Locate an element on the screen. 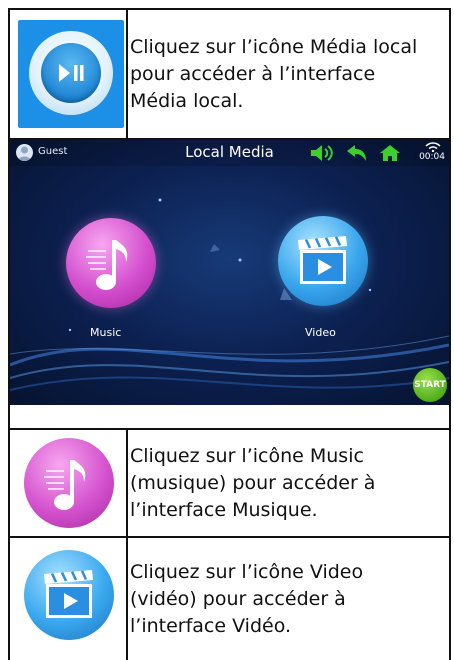  instruction-line: (vidéo) pour accéder à is located at coordinates (238, 598).